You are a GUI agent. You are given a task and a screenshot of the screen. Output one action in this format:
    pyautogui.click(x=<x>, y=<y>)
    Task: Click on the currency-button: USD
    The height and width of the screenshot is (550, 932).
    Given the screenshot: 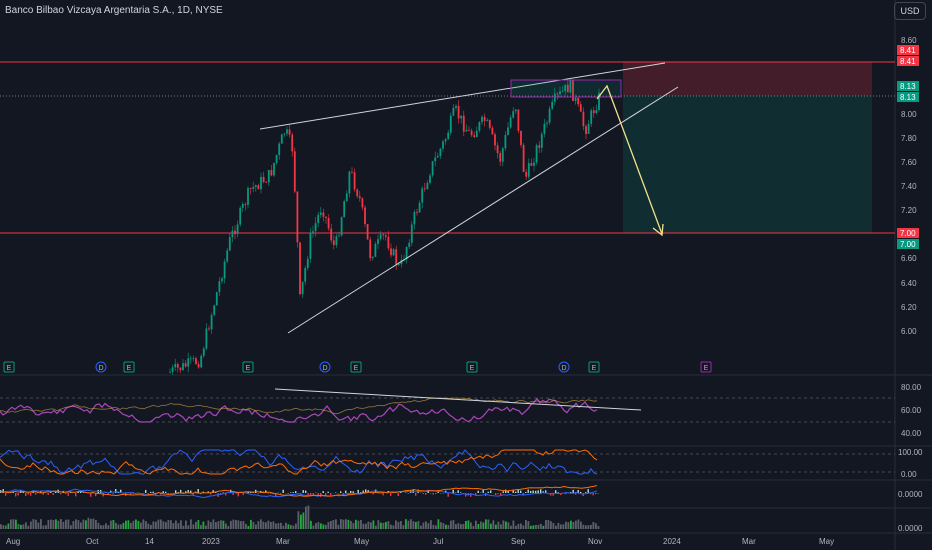 What is the action you would take?
    pyautogui.click(x=910, y=11)
    